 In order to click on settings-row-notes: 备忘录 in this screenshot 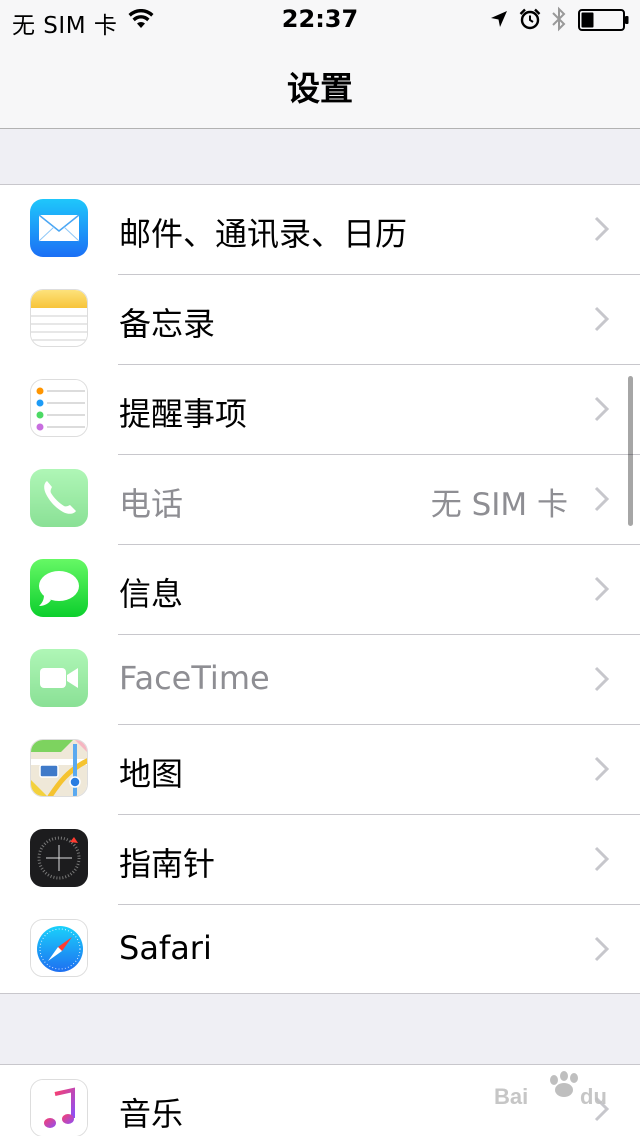, I will do `click(320, 320)`.